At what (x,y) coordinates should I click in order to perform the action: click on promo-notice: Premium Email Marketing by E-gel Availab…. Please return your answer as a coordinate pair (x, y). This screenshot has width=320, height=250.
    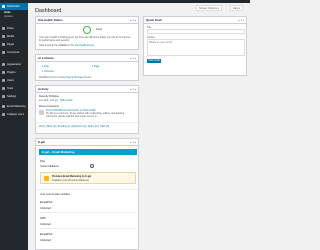
    Looking at the image, I should click on (88, 178).